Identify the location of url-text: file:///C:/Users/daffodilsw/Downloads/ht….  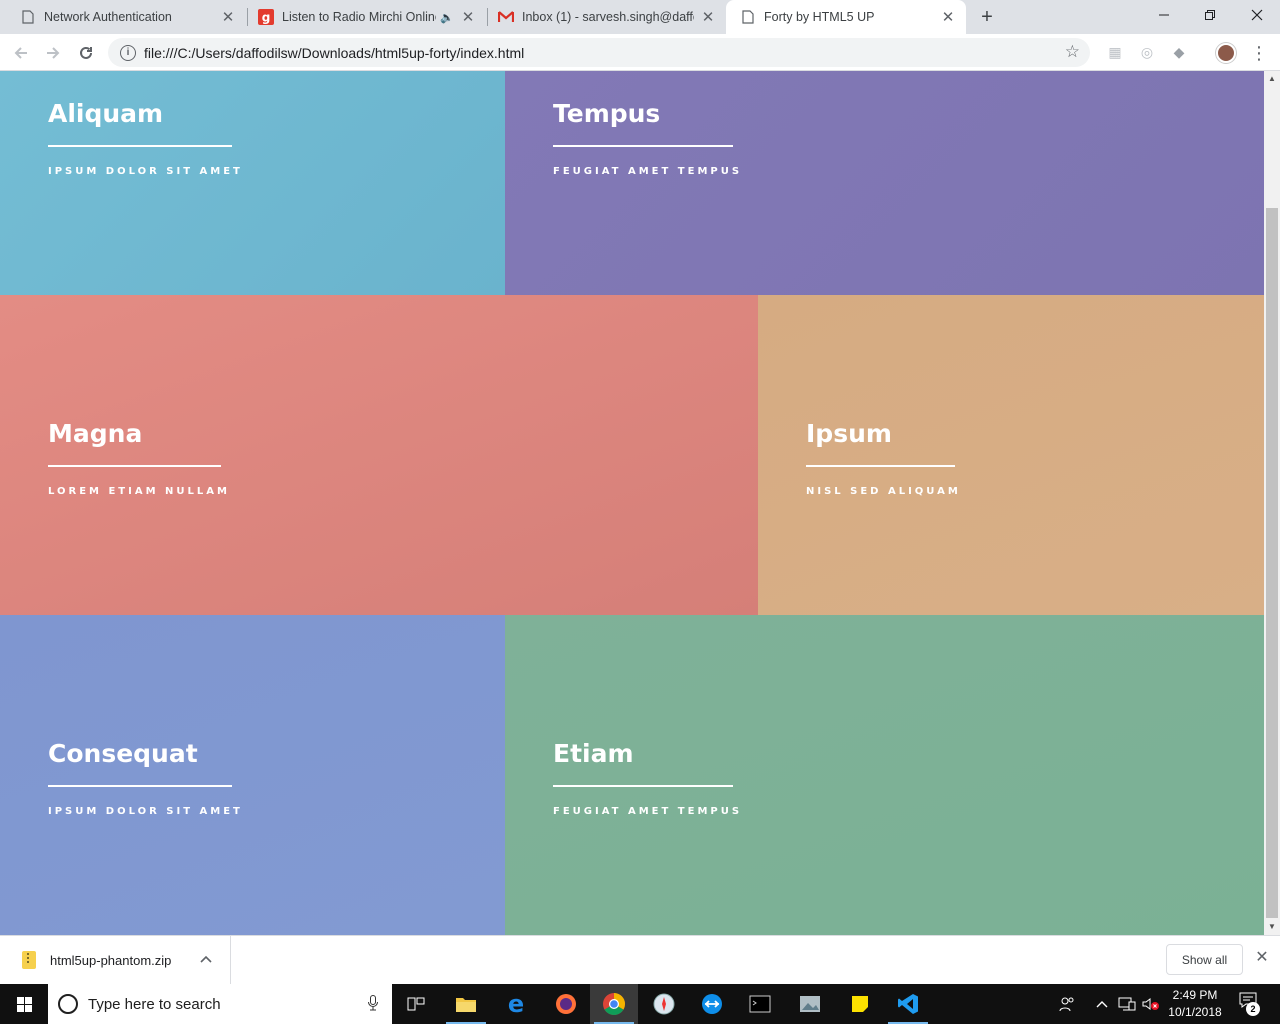
(334, 53).